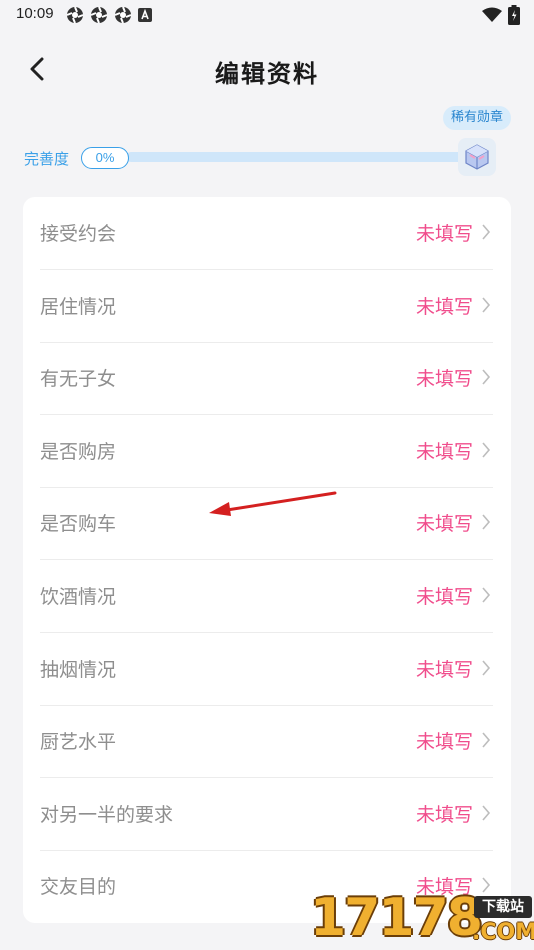 The width and height of the screenshot is (534, 950). What do you see at coordinates (266, 451) in the screenshot?
I see `list-item: 是否购房 未填写` at bounding box center [266, 451].